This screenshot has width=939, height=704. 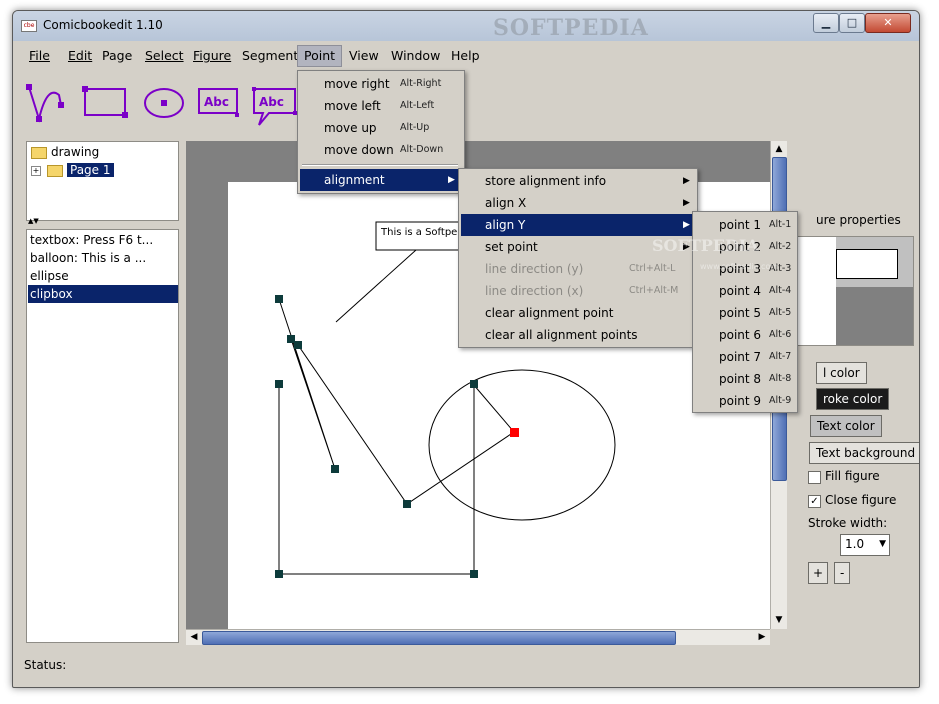 I want to click on menu-item-point-4: point 4 Alt-4, so click(x=745, y=291).